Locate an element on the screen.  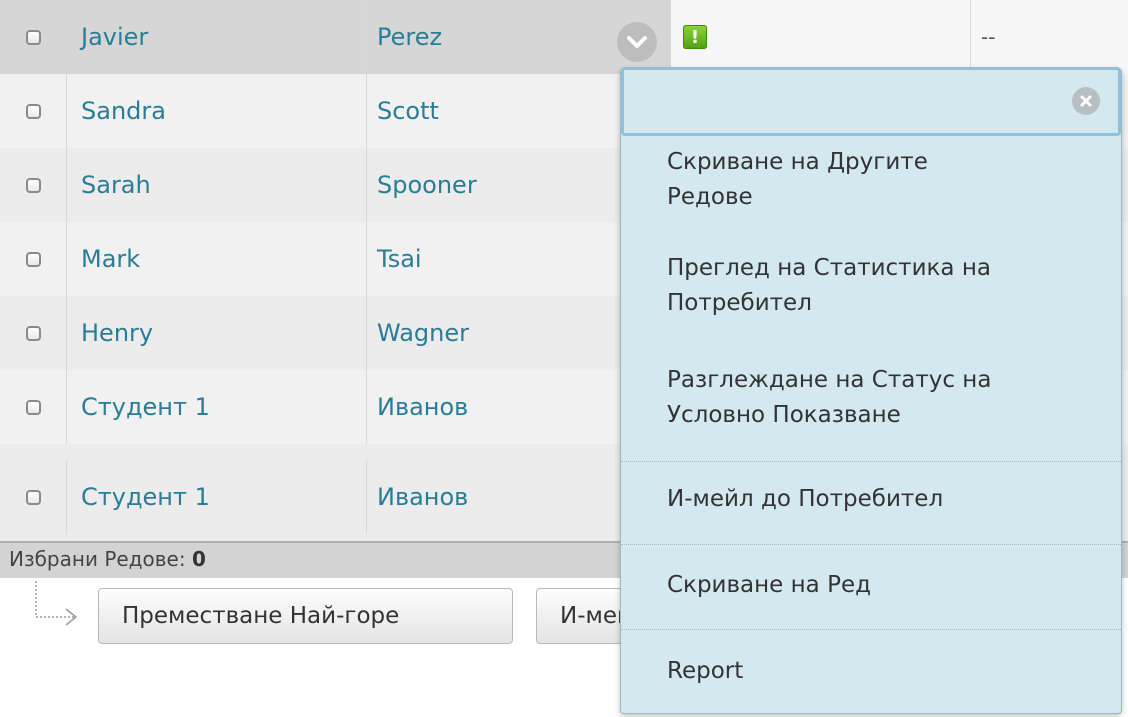
close-icon is located at coordinates (1086, 101).